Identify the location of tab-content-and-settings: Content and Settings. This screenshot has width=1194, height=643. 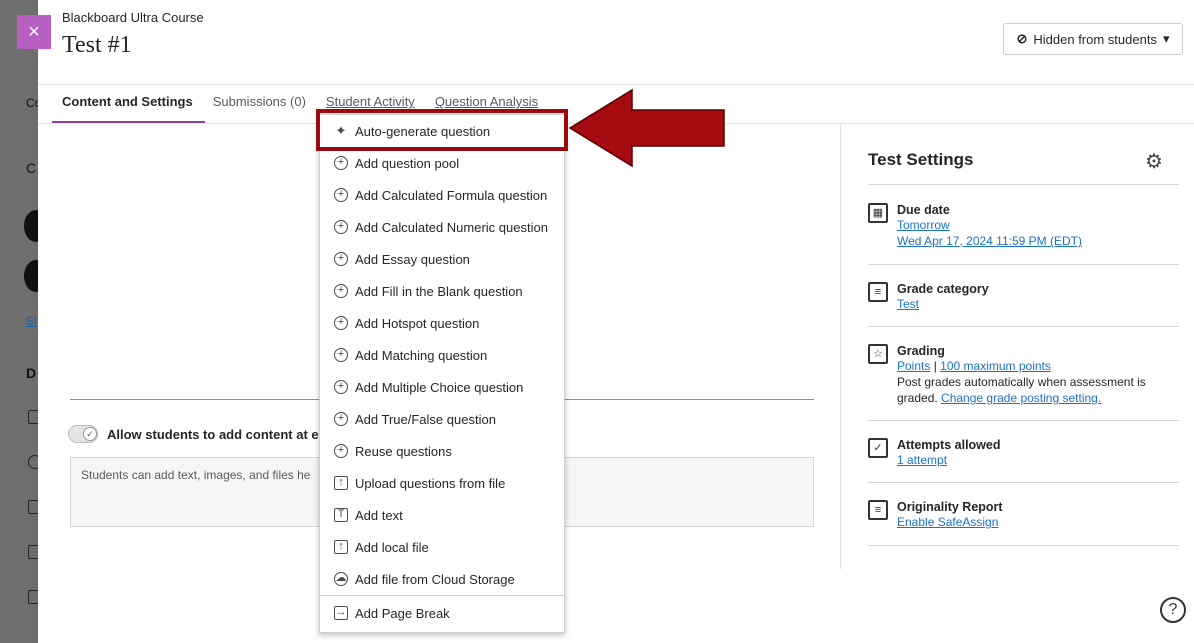
(128, 109).